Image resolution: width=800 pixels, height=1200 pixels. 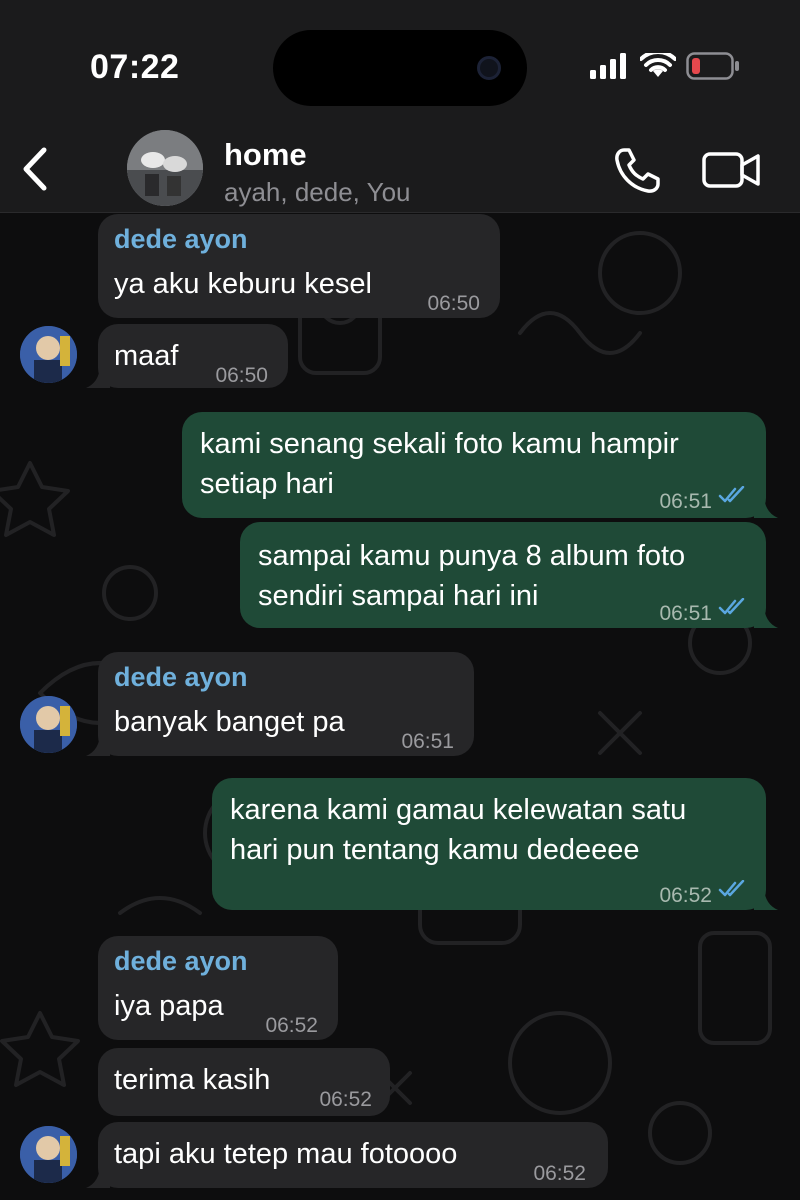 I want to click on wifi-icon, so click(x=658, y=65).